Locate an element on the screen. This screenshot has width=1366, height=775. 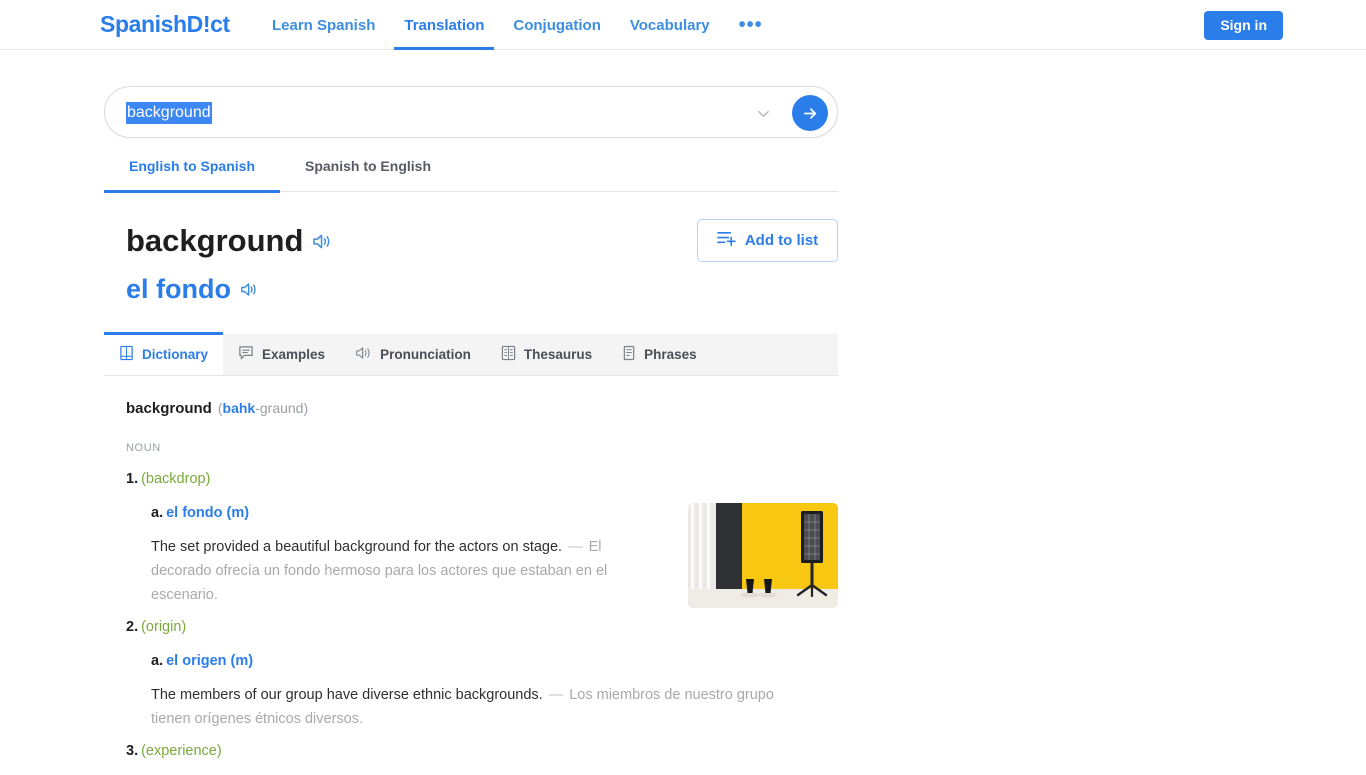
sense-3: 3. (experience) is located at coordinates (482, 751).